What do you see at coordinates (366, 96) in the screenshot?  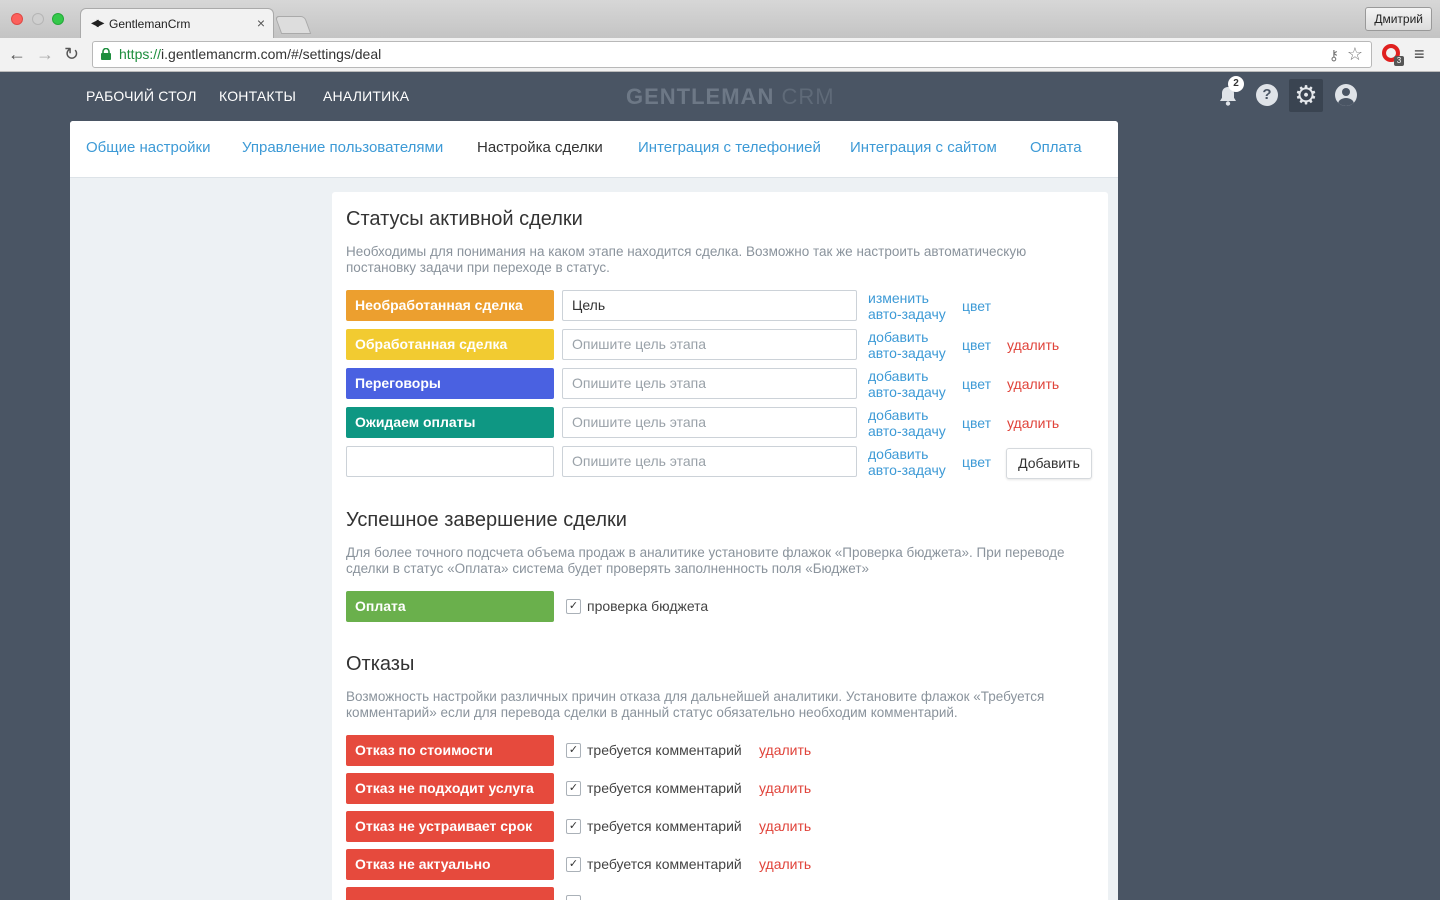 I see `nav-analytics: АНАЛИТИКА` at bounding box center [366, 96].